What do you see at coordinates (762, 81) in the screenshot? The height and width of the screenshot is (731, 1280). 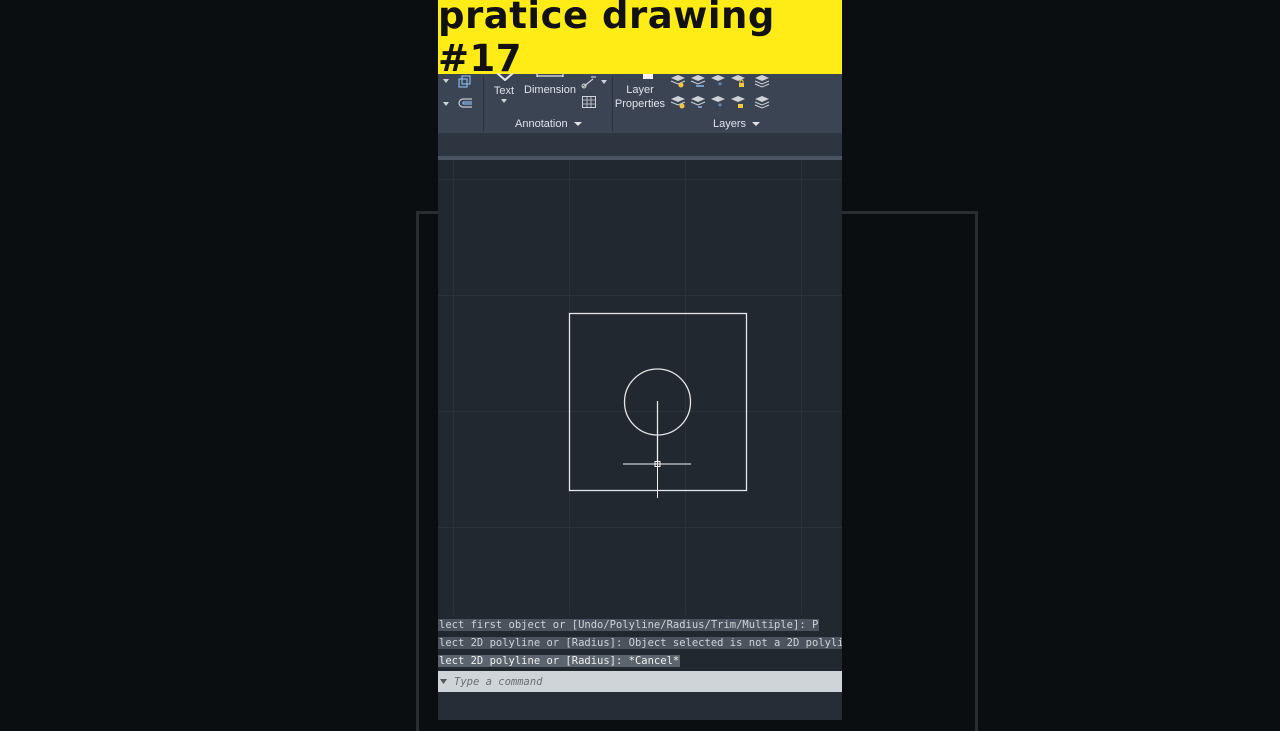 I see `layer-stack-icon` at bounding box center [762, 81].